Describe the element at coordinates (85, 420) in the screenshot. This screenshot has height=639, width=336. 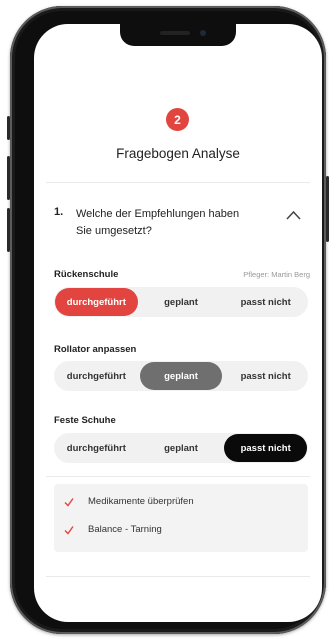
I see `item-label-feste-schuhe: Feste Schuhe` at that location.